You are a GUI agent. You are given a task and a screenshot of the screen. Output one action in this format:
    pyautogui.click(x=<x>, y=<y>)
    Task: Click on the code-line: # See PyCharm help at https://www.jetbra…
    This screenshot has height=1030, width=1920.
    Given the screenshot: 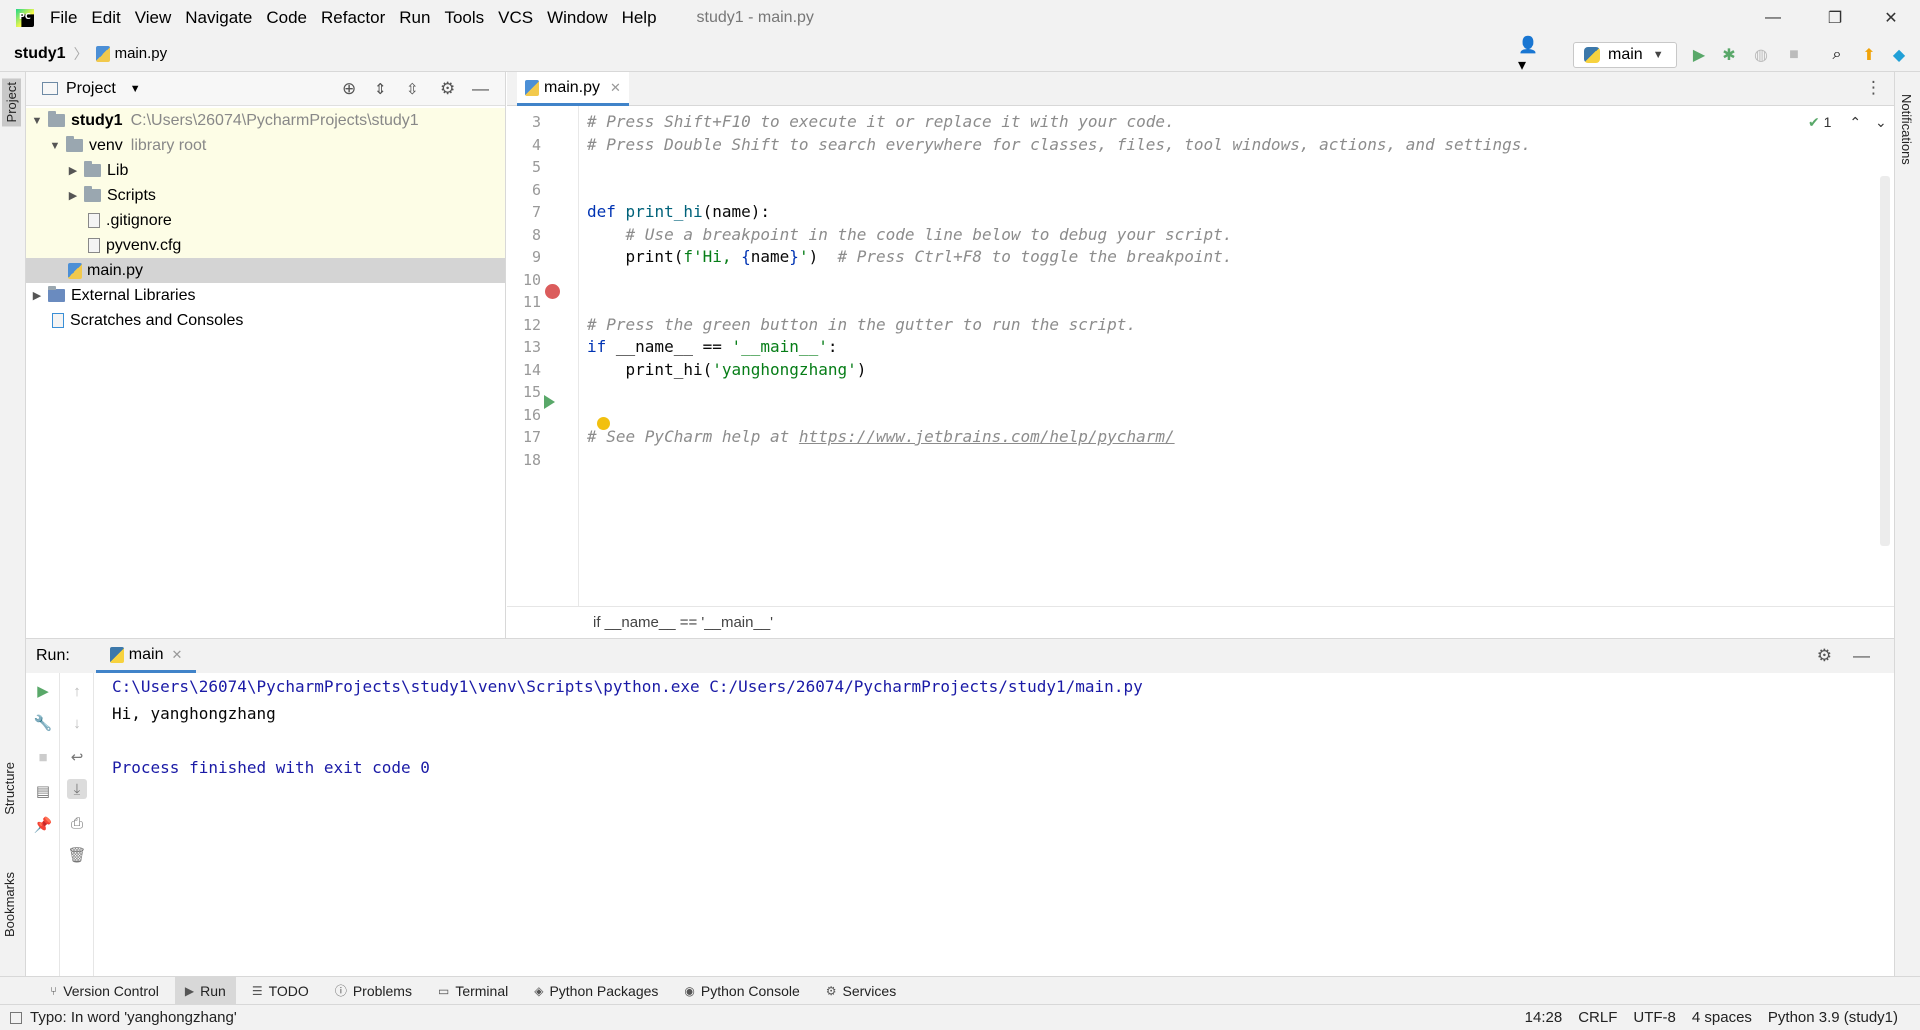 What is the action you would take?
    pyautogui.click(x=881, y=436)
    